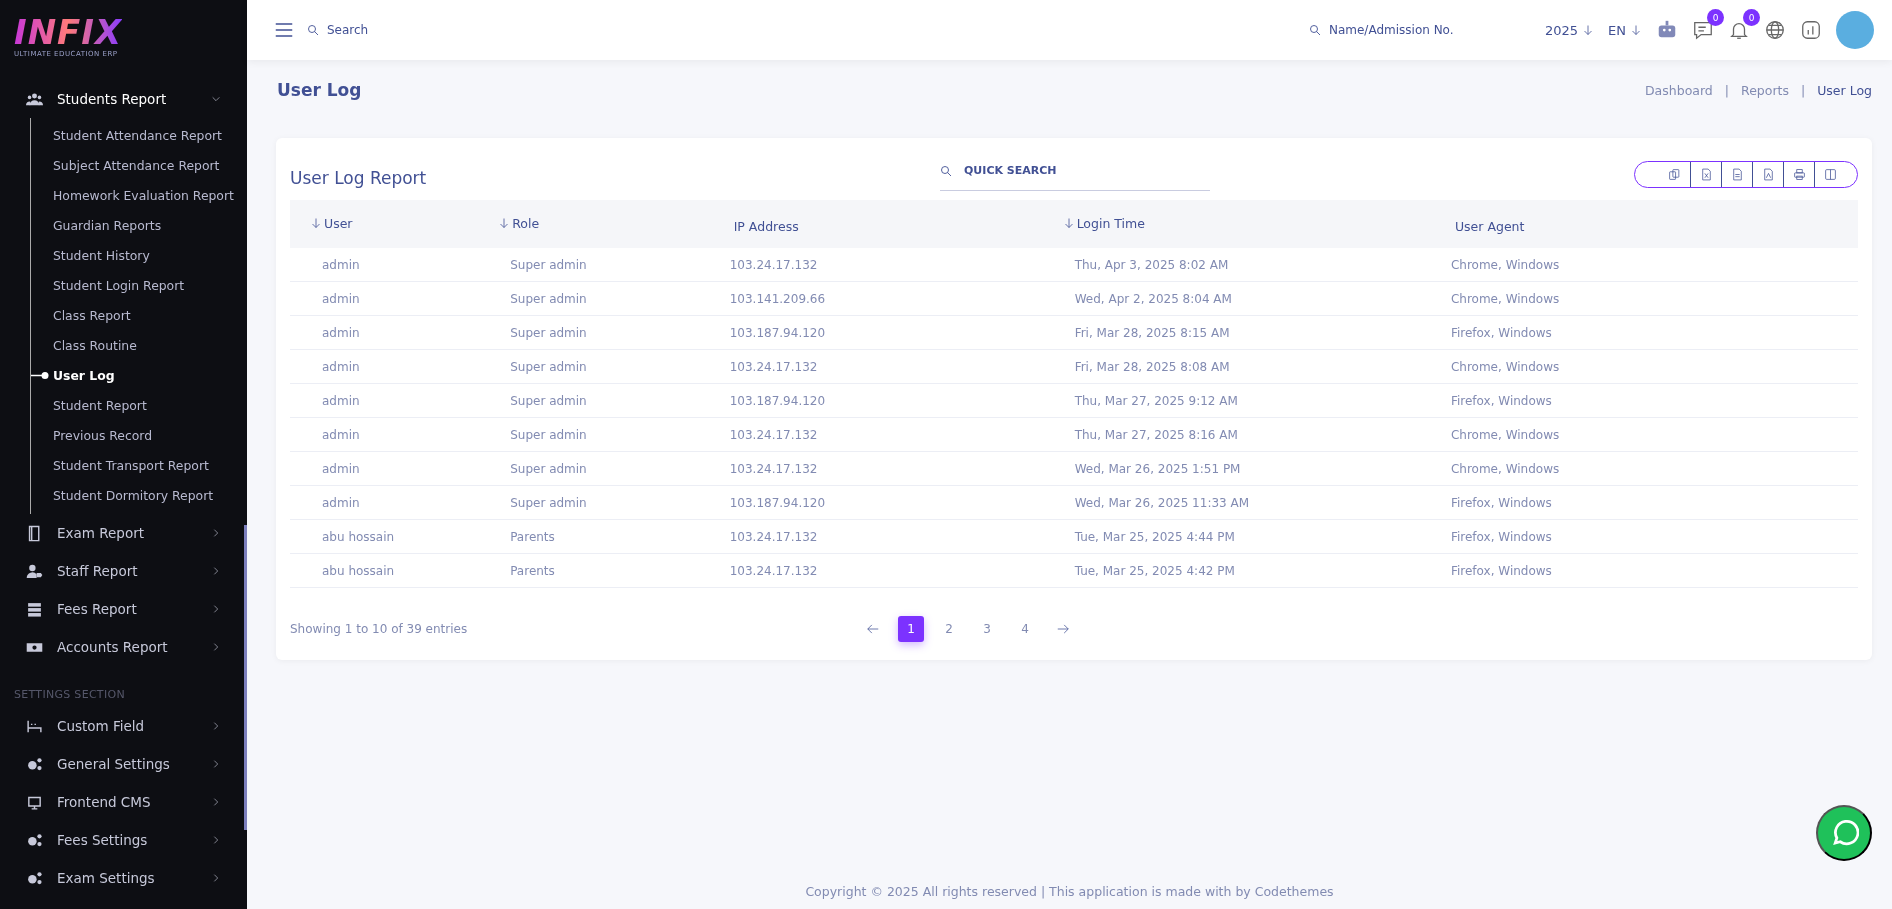  Describe the element at coordinates (123, 99) in the screenshot. I see `sidebar-item: Students Report` at that location.